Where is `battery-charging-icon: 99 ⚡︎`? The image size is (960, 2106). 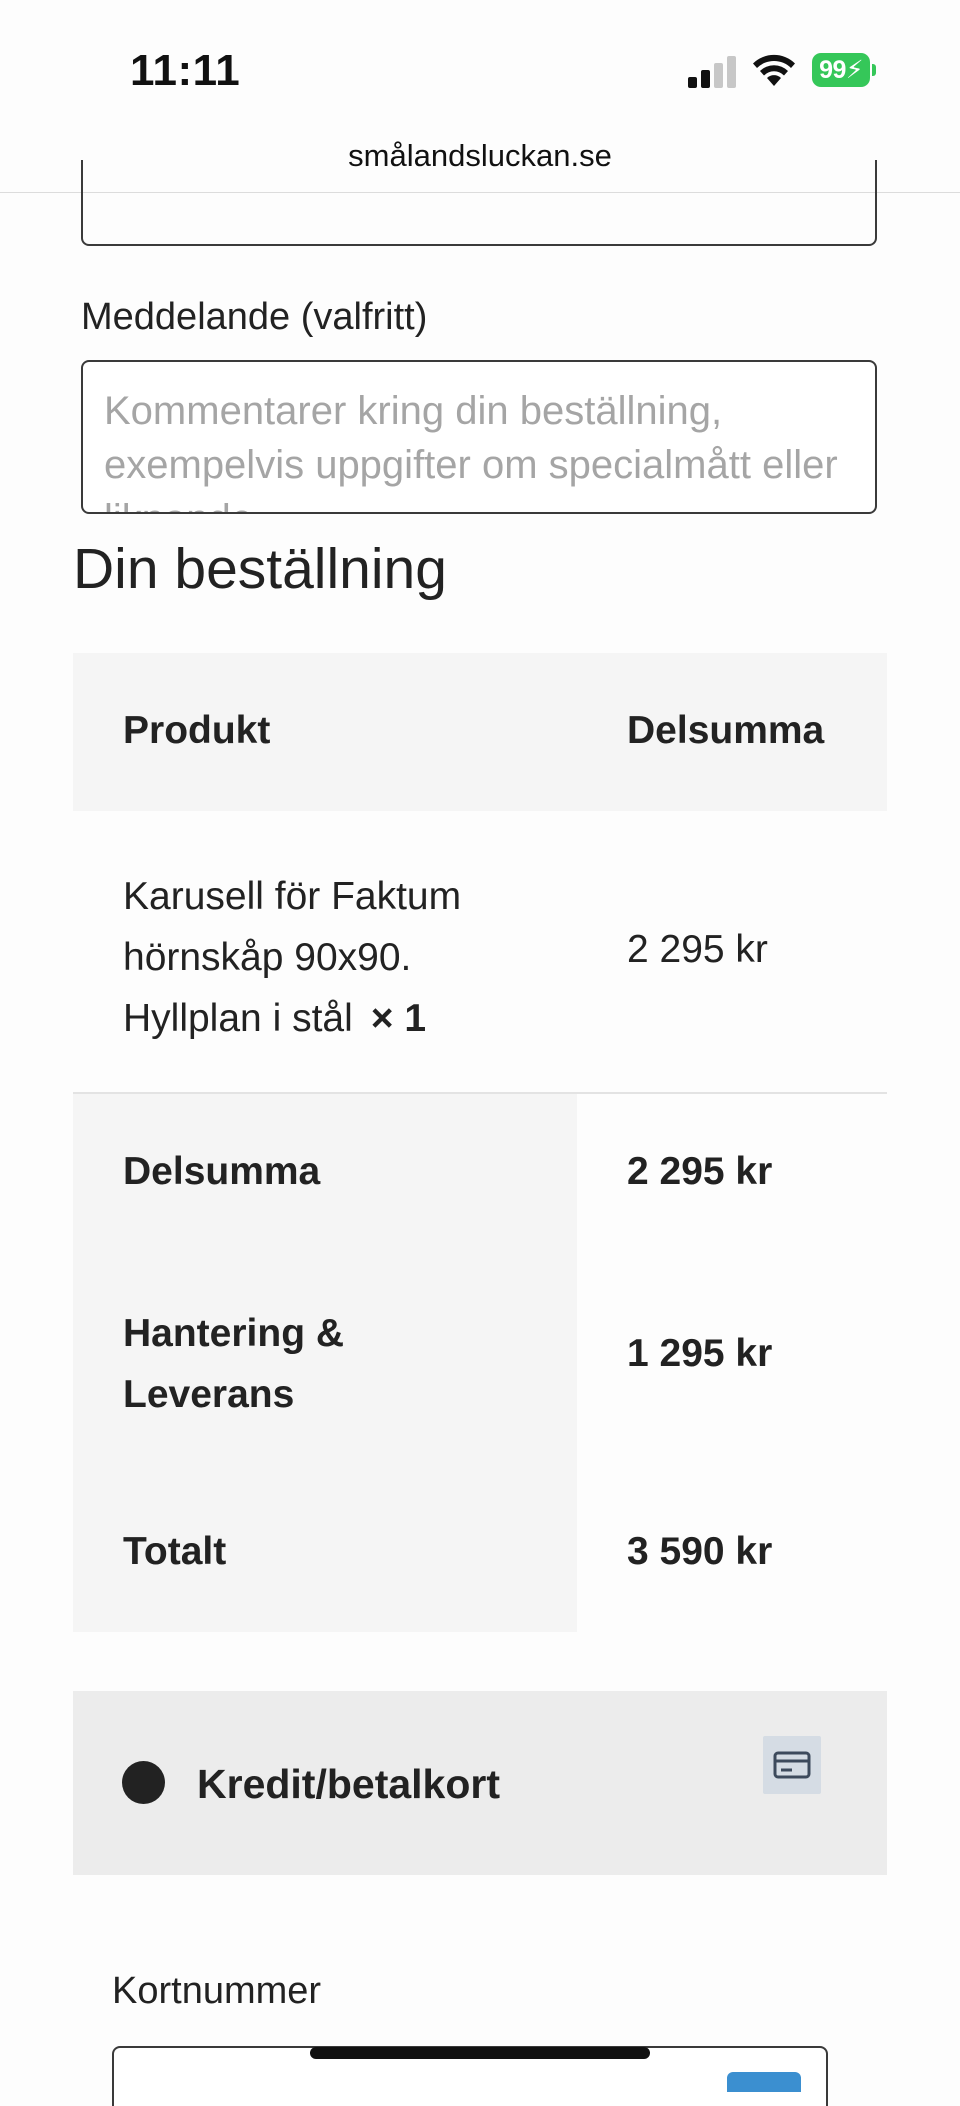 battery-charging-icon: 99 ⚡︎ is located at coordinates (845, 71).